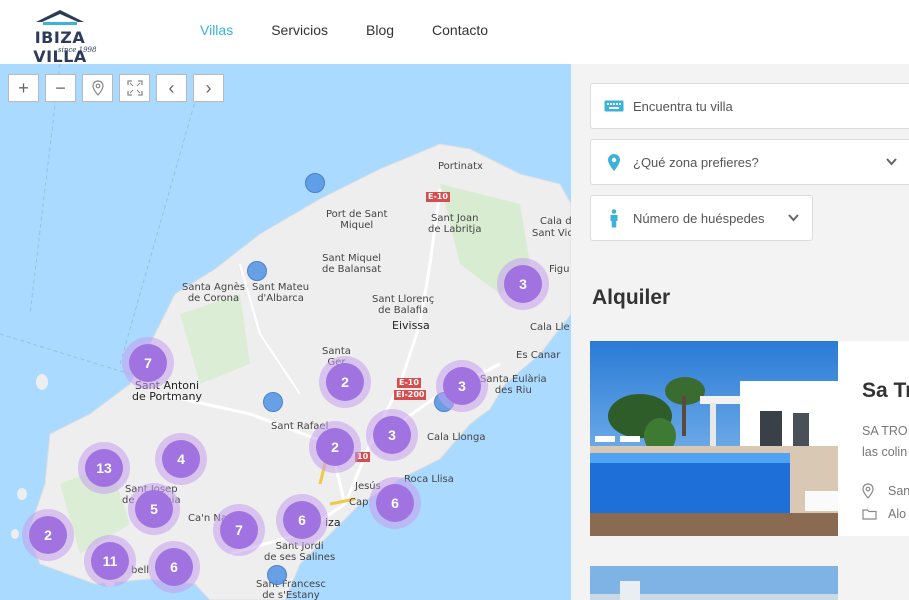  I want to click on place-sant-francesc: Sant Francesc de s'Estany, so click(291, 589).